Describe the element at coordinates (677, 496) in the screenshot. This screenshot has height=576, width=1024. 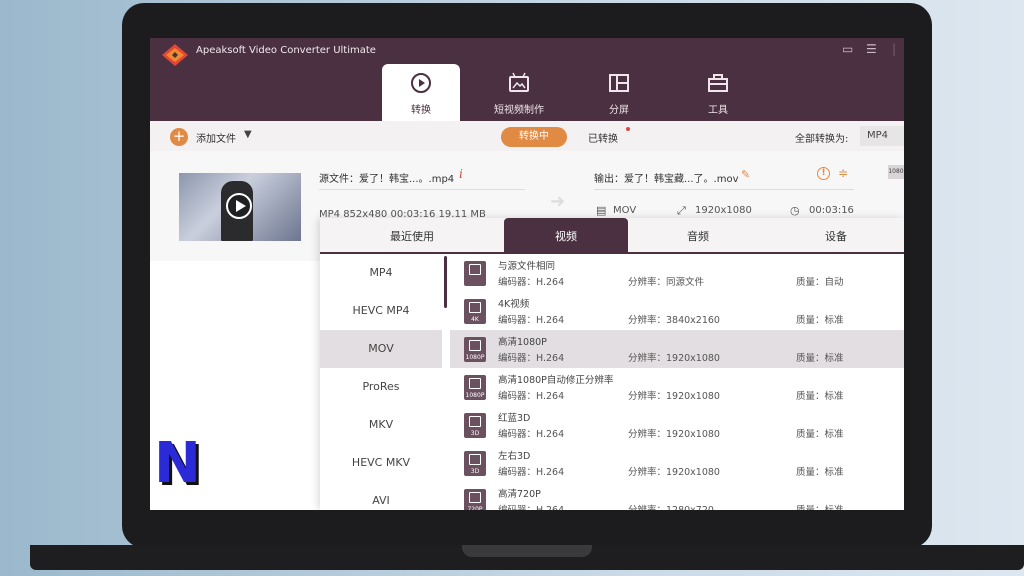
I see `format-row: 高清720P 编码器：H.264 分辨率：1280x720 质量：标准` at that location.